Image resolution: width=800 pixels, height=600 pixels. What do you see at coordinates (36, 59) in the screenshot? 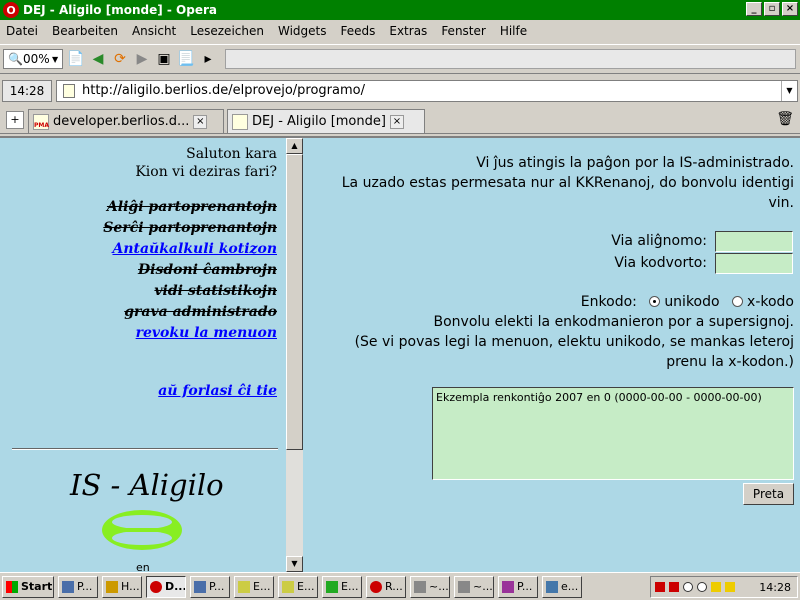
I see `zoom-value: 00%` at bounding box center [36, 59].